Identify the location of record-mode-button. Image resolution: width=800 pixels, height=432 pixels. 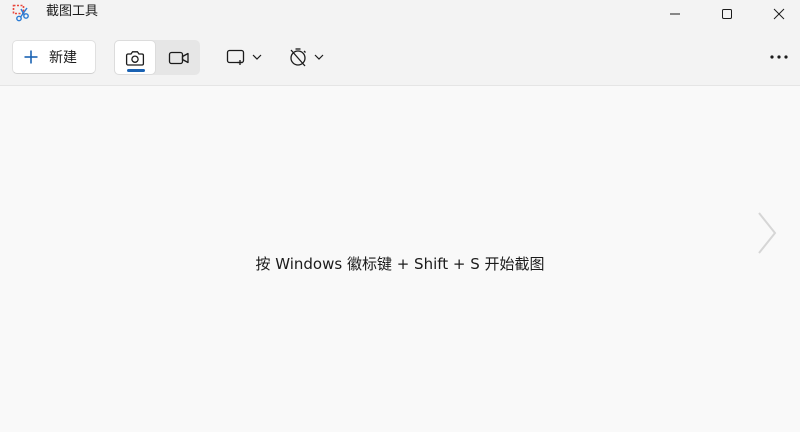
(179, 57).